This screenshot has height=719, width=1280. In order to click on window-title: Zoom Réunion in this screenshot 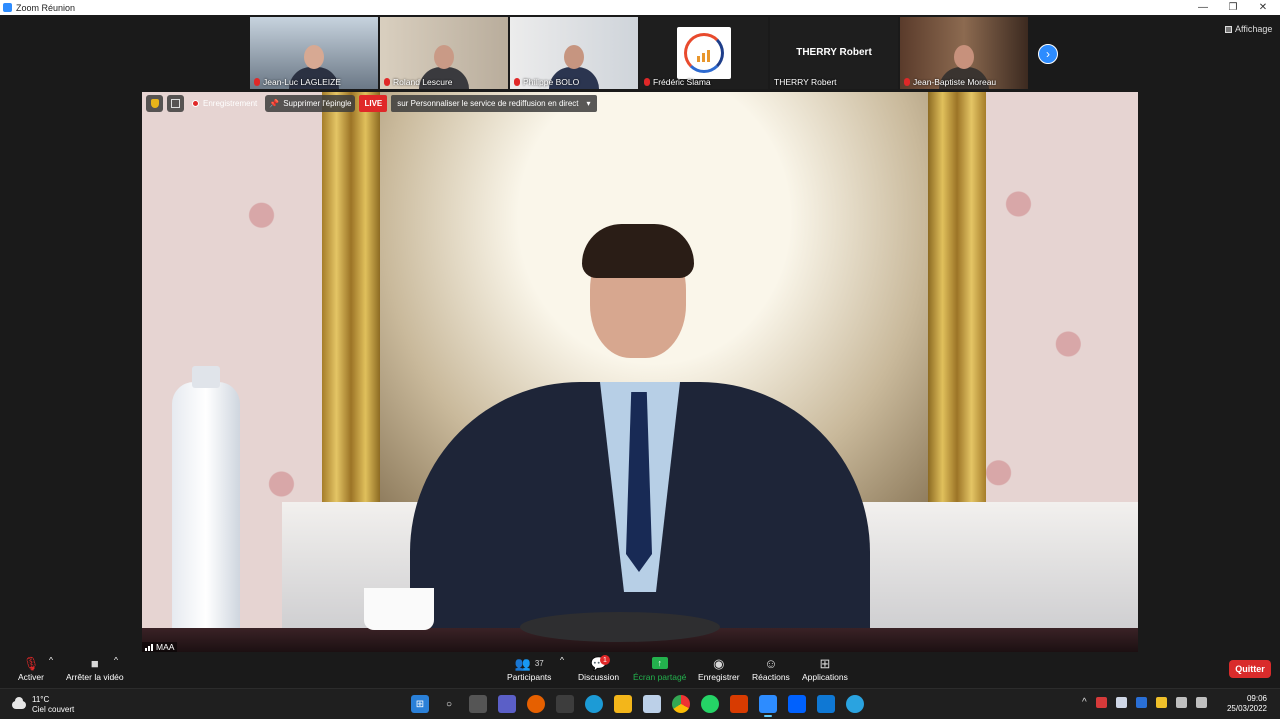, I will do `click(46, 7)`.